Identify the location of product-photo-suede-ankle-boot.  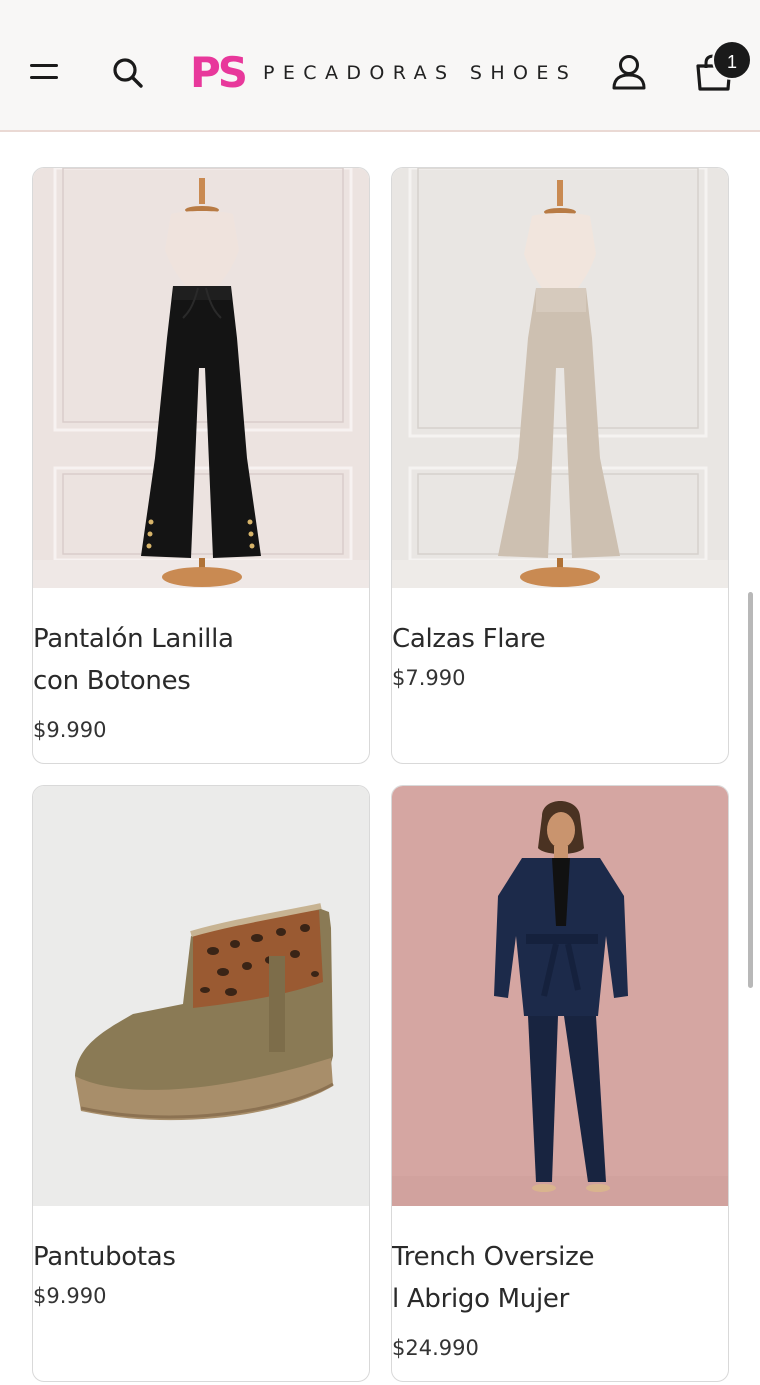
(201, 996).